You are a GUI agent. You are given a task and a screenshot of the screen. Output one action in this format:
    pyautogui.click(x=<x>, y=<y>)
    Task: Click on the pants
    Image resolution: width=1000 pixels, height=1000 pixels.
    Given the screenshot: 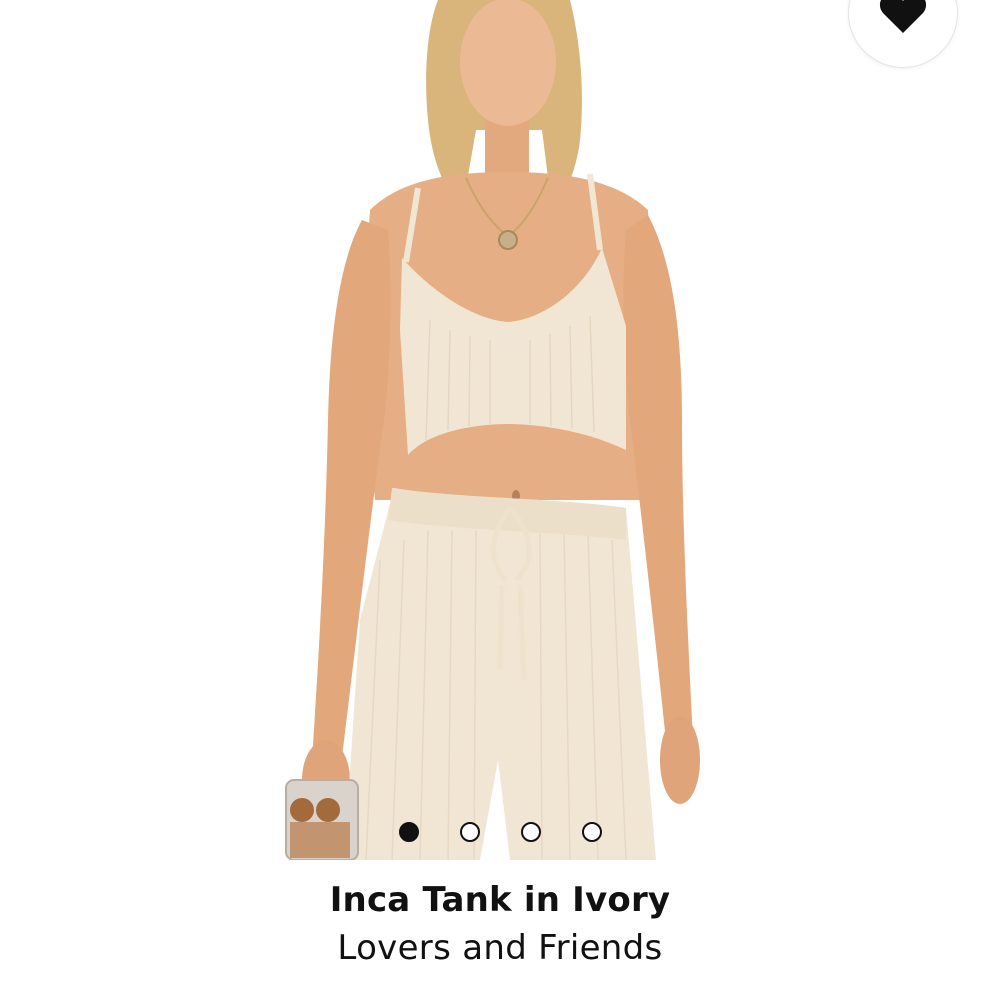 What is the action you would take?
    pyautogui.click(x=500, y=674)
    